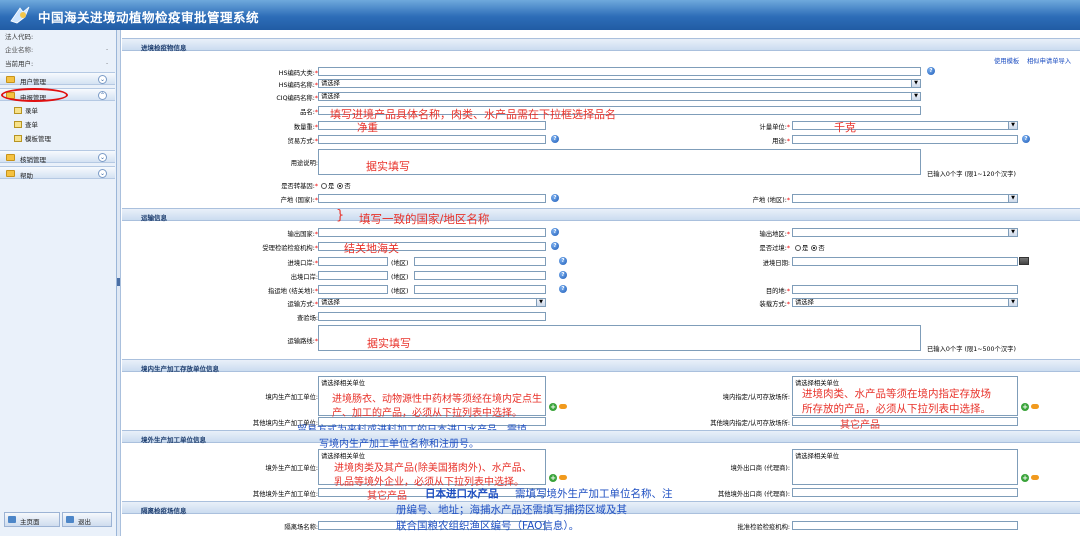 Image resolution: width=1080 pixels, height=536 pixels. Describe the element at coordinates (302, 304) in the screenshot. I see `transport-mode-label: 运输方式:*` at that location.